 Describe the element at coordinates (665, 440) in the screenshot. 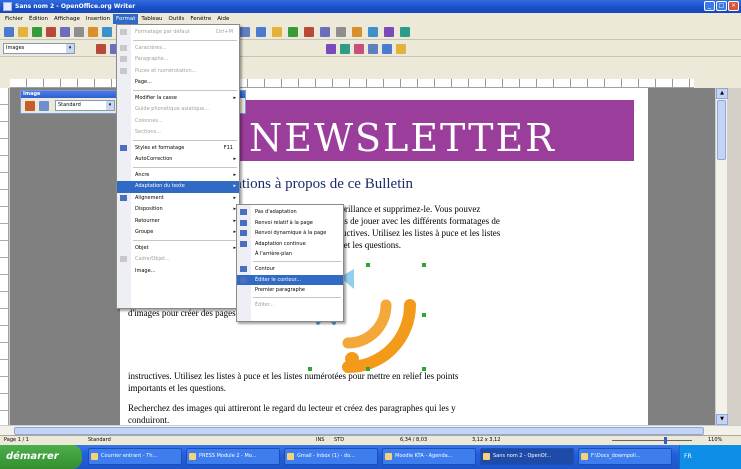

I see `zoom-thumb` at that location.